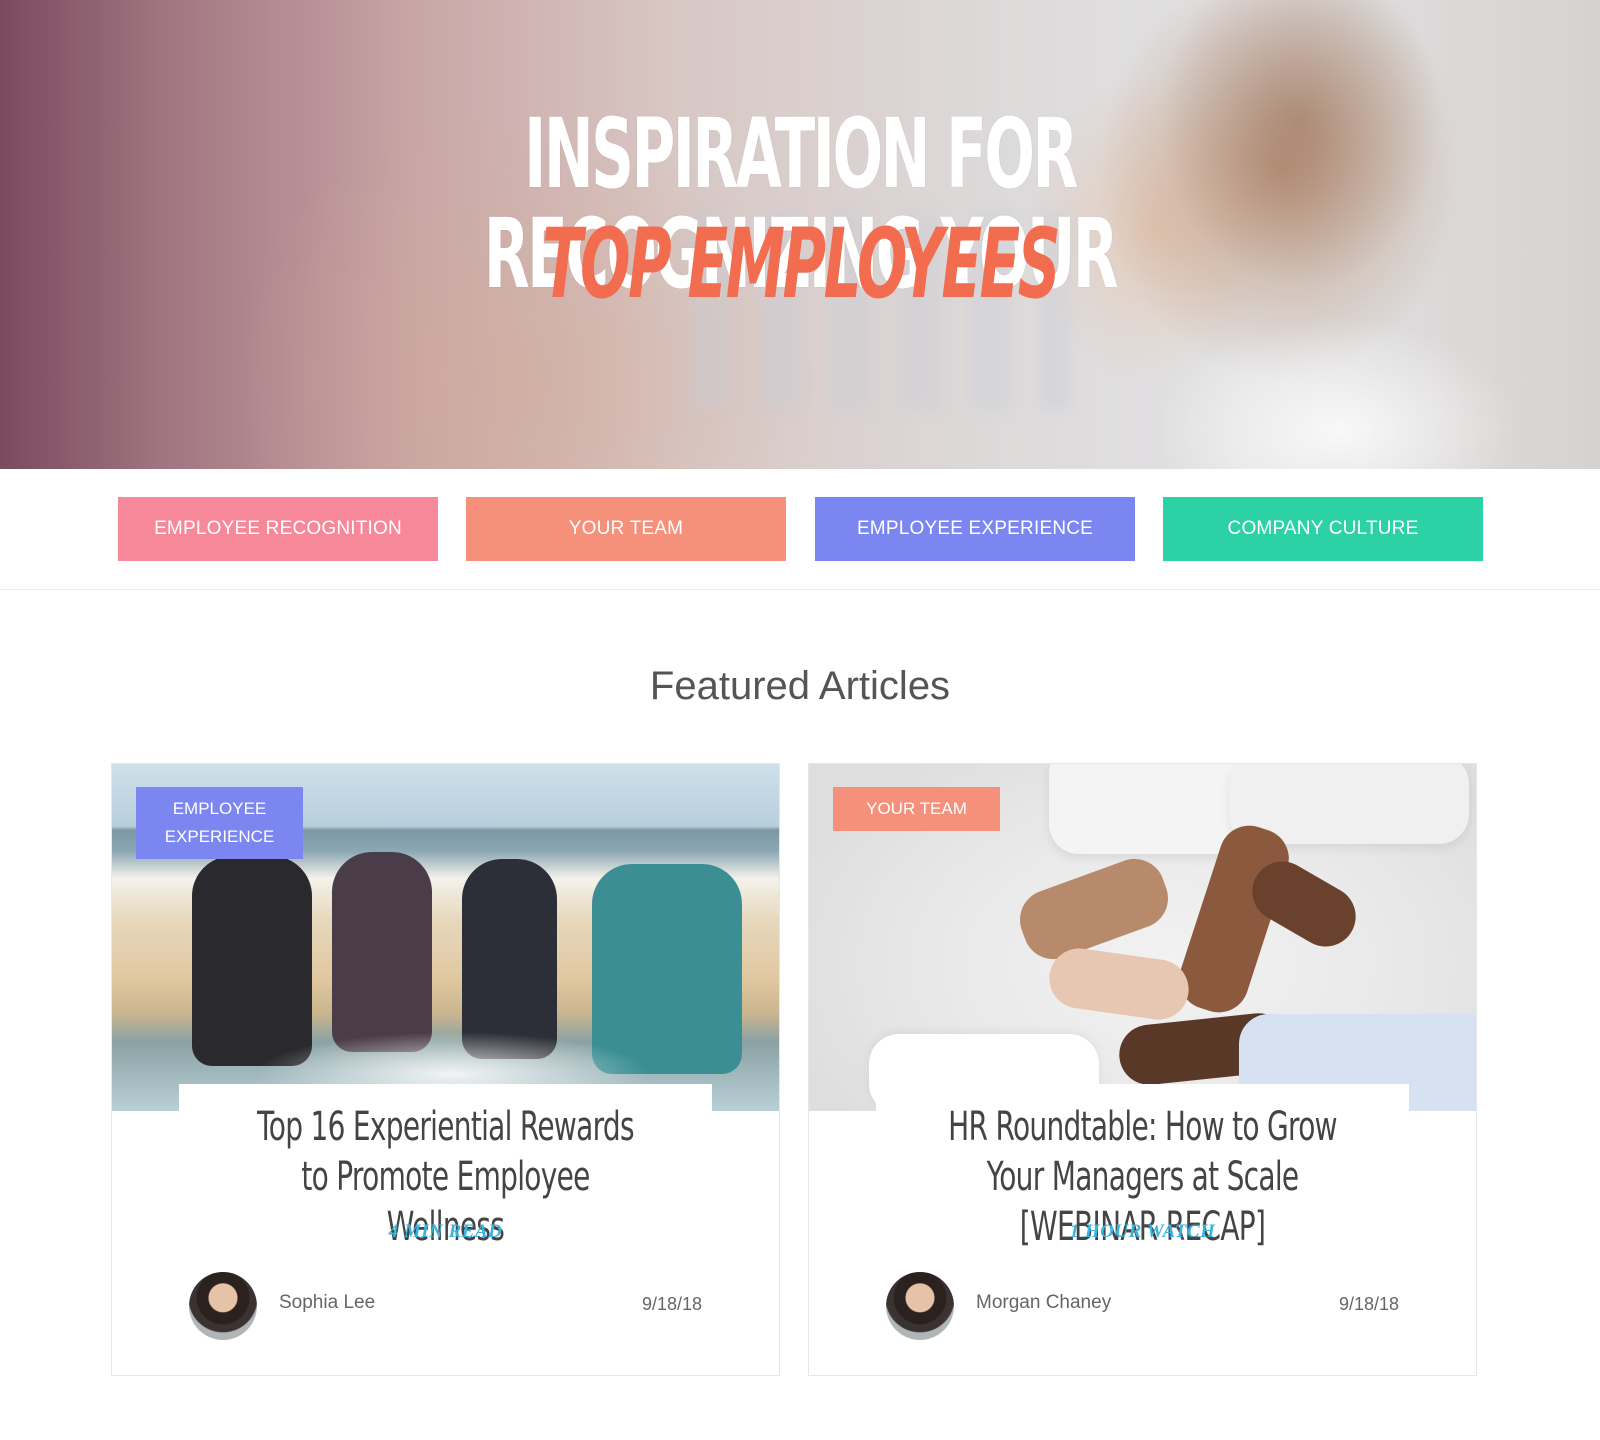  What do you see at coordinates (1149, 809) in the screenshot?
I see `sleeve-shape` at bounding box center [1149, 809].